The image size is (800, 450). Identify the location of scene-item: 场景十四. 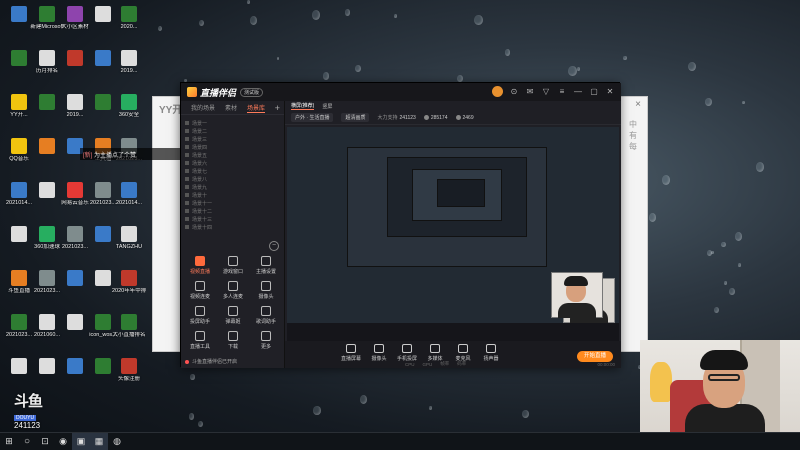
(215, 227).